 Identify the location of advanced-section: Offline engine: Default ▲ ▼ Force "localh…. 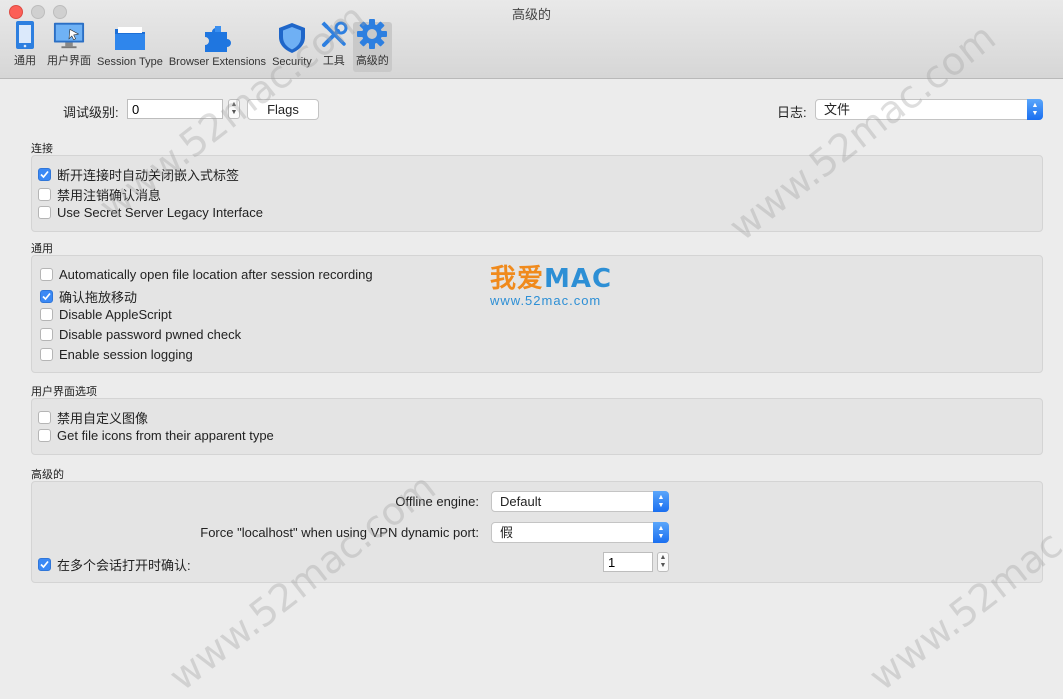
(537, 532).